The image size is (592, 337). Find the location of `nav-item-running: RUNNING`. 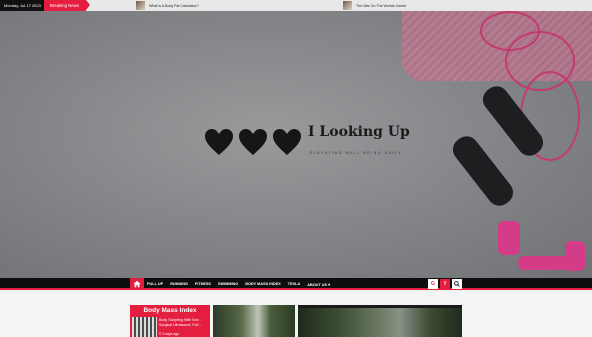

nav-item-running: RUNNING is located at coordinates (179, 284).